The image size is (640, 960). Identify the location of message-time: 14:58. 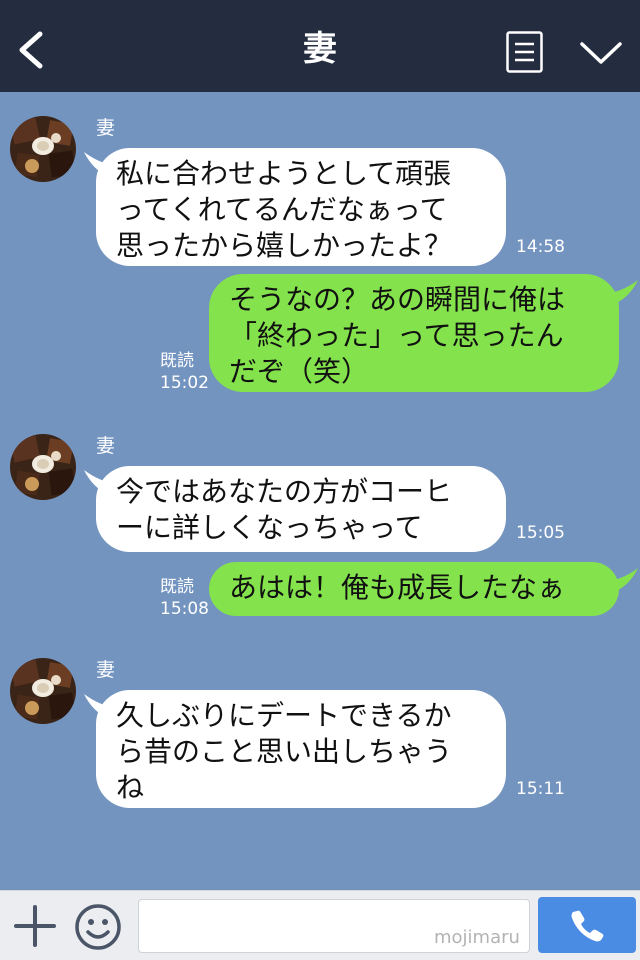
(540, 247).